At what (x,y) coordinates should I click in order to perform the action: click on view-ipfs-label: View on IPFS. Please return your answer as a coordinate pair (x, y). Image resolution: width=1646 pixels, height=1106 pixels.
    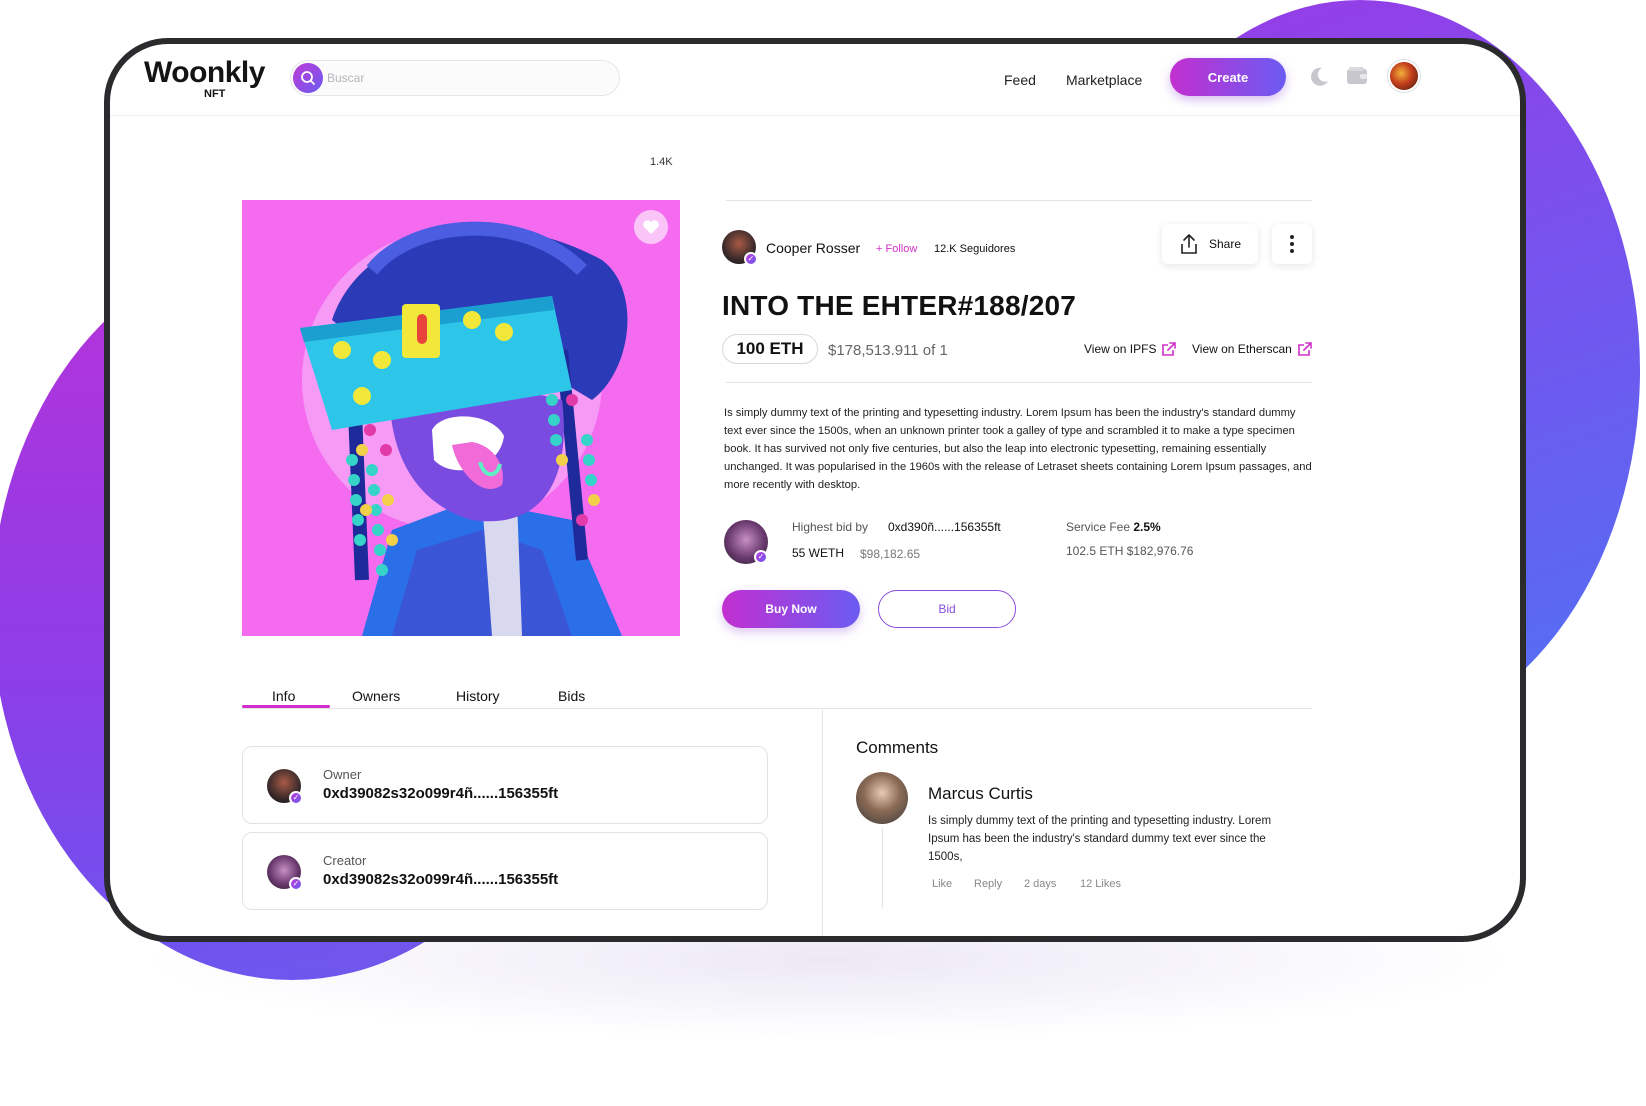
    Looking at the image, I should click on (1120, 349).